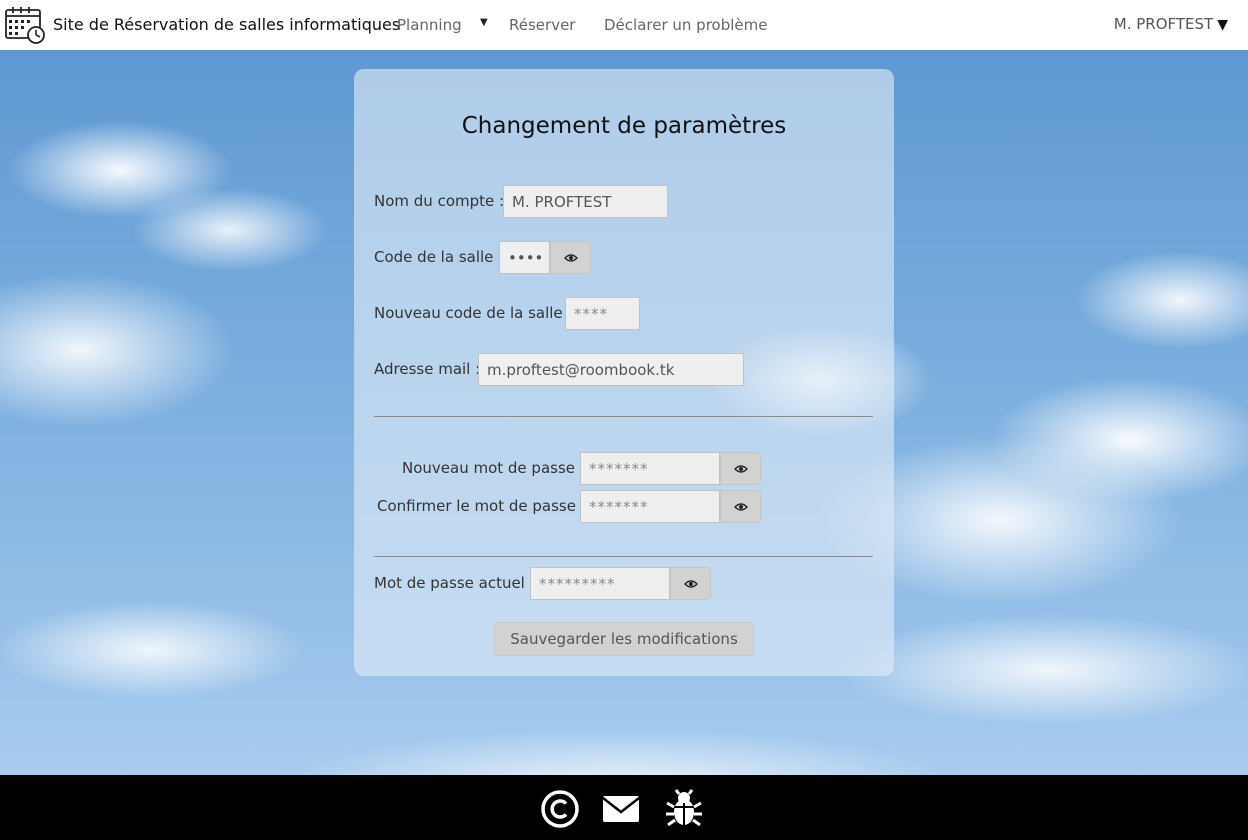 This screenshot has width=1248, height=840. What do you see at coordinates (685, 25) in the screenshot?
I see `nav-declarer-probleme: Déclarer un problème` at bounding box center [685, 25].